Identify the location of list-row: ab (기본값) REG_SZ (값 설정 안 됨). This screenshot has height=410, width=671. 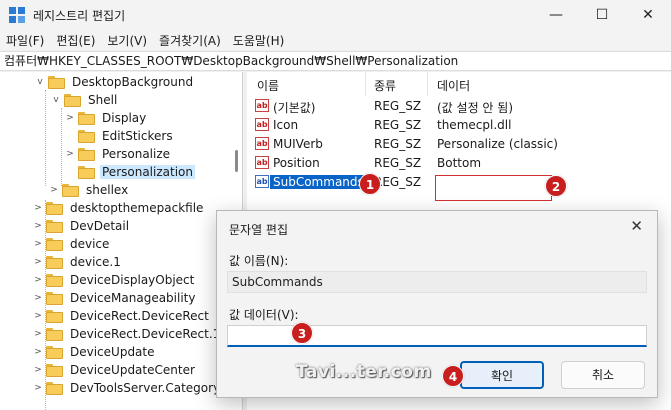
(459, 106).